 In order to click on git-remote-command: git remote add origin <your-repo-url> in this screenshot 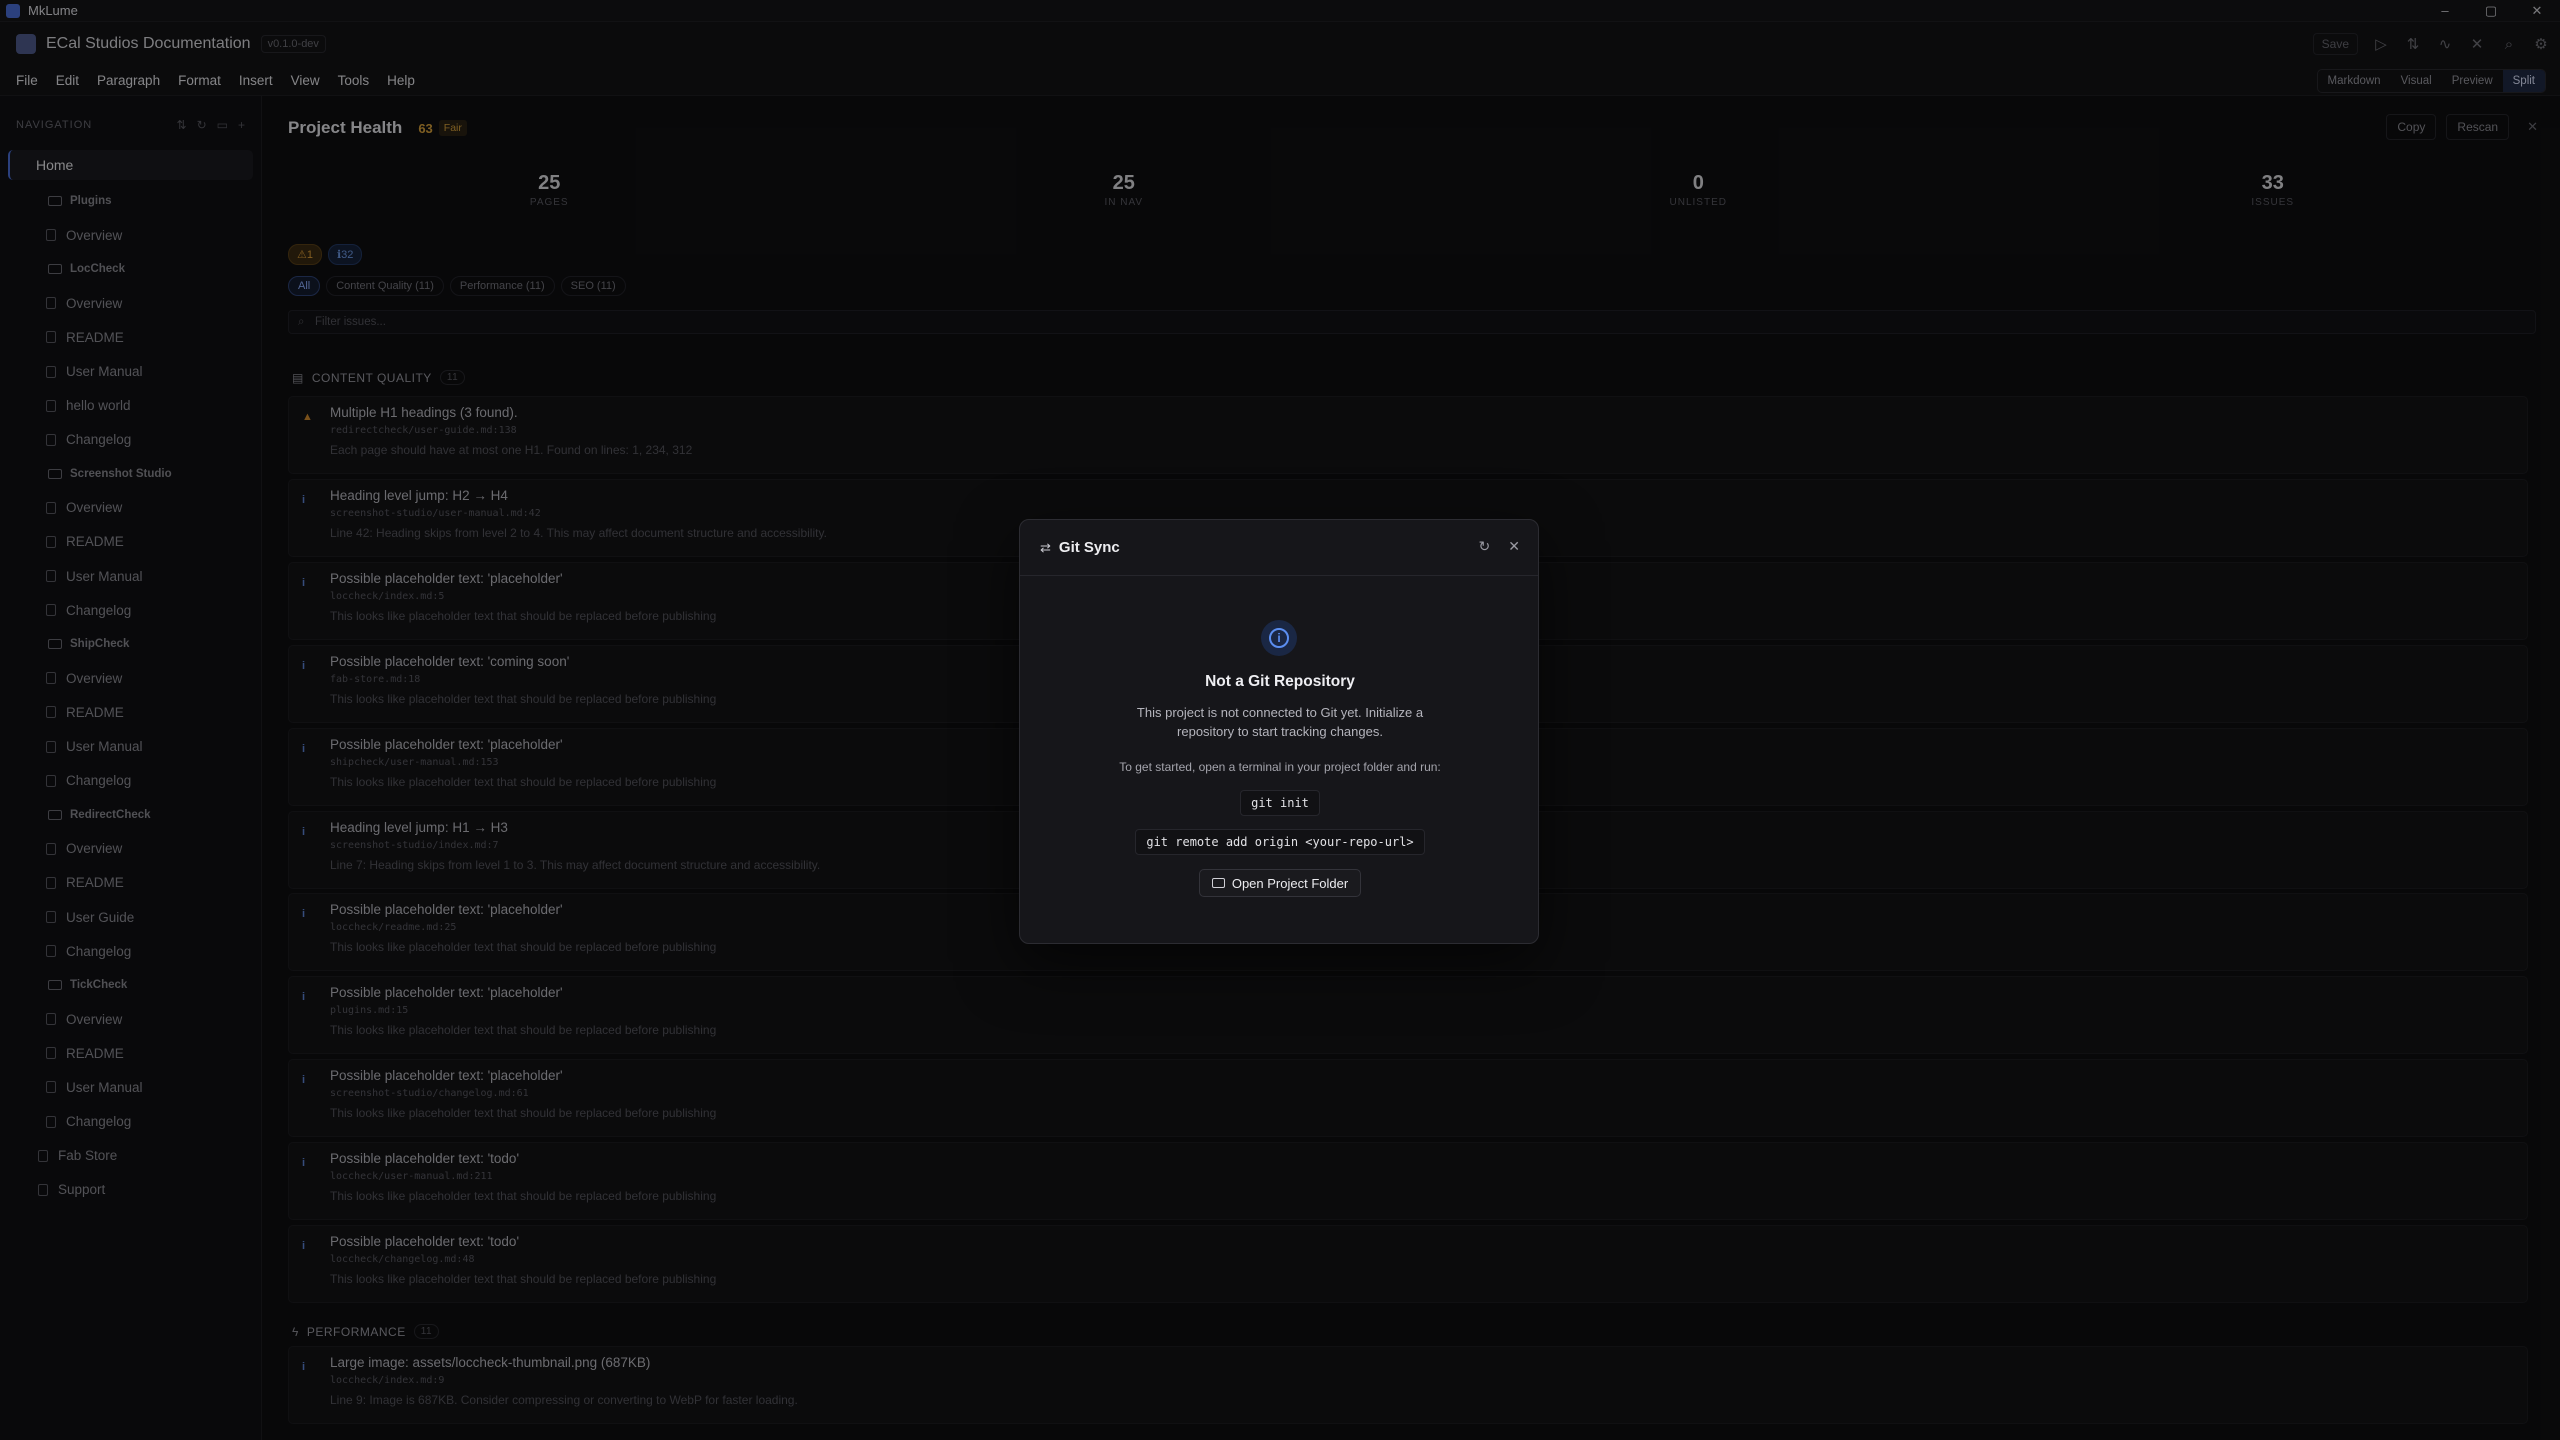, I will do `click(1280, 842)`.